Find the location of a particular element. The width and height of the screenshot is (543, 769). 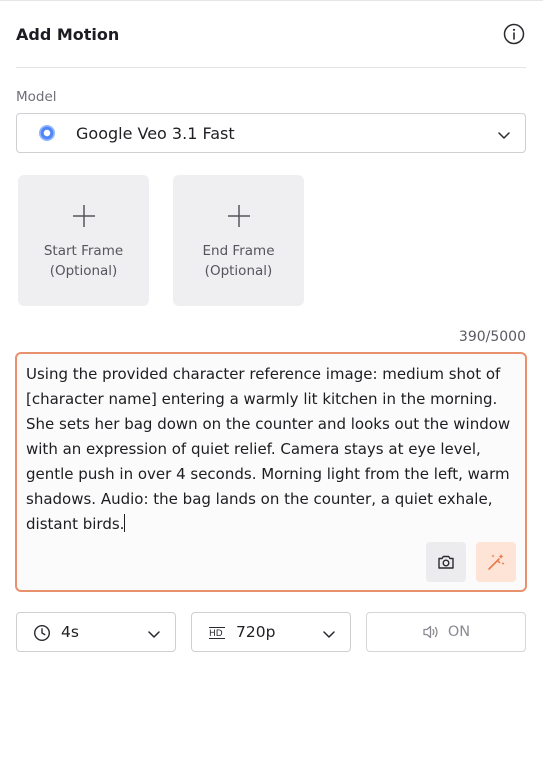

camera-icon is located at coordinates (446, 562).